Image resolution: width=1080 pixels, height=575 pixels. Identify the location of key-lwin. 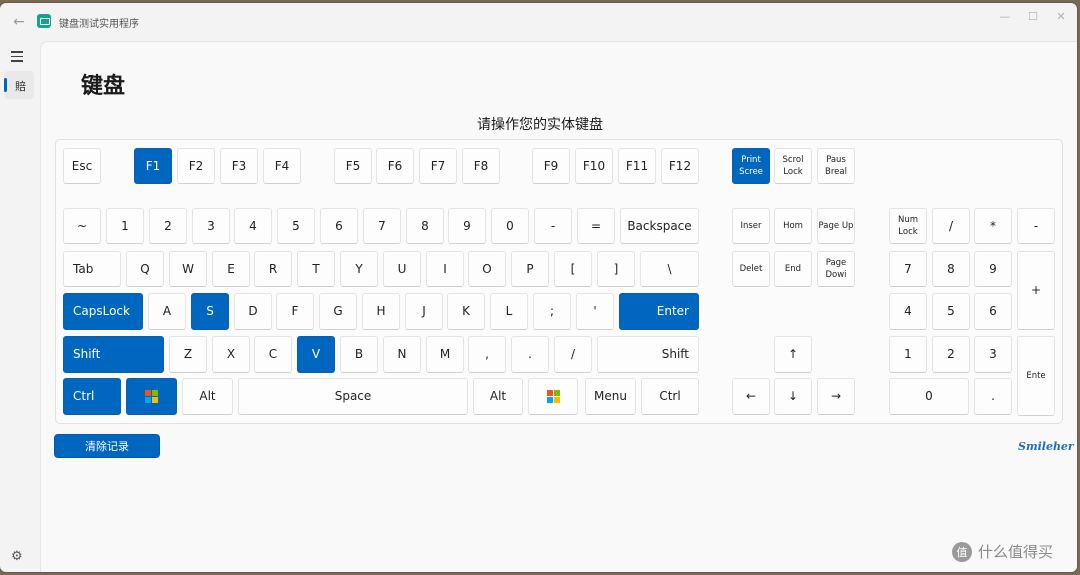
(151, 396).